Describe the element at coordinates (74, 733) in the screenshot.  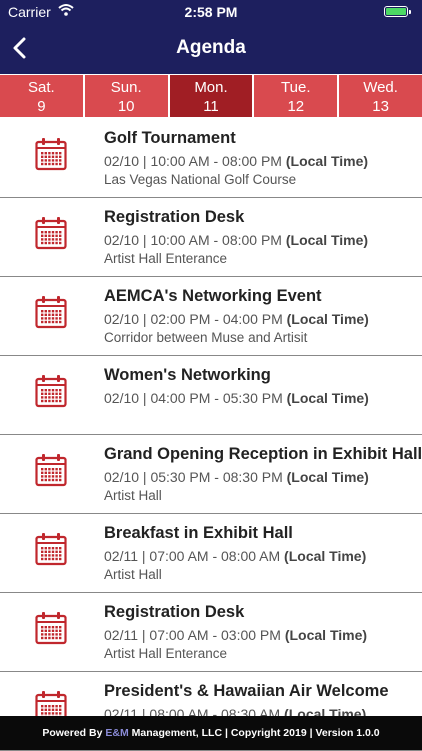
I see `footer-prefix: Powered By` at that location.